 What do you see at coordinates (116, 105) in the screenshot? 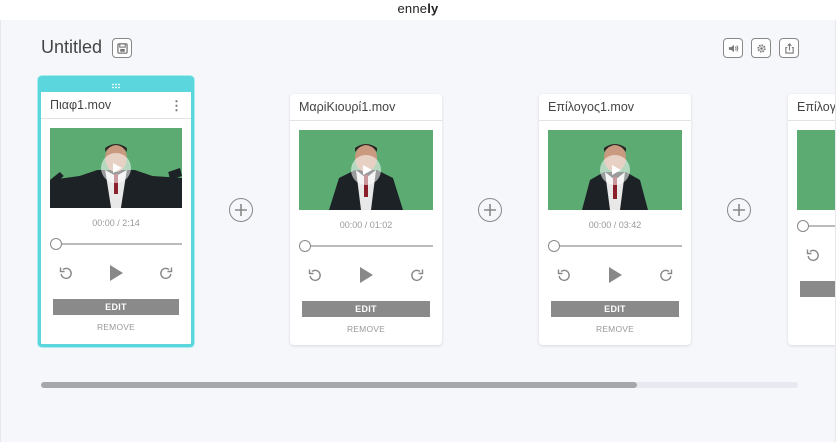
I see `clip-header: Πιαφ1.mov ⋮` at bounding box center [116, 105].